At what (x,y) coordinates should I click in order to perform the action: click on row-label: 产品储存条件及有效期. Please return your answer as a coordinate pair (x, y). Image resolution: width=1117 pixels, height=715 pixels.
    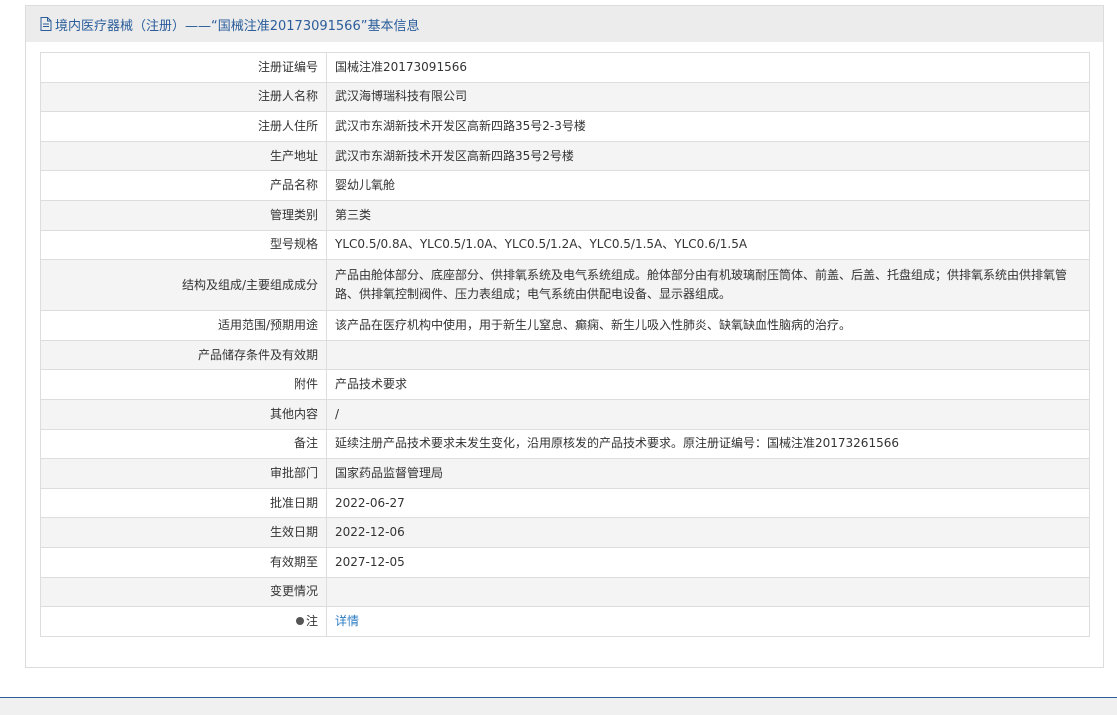
    Looking at the image, I should click on (183, 355).